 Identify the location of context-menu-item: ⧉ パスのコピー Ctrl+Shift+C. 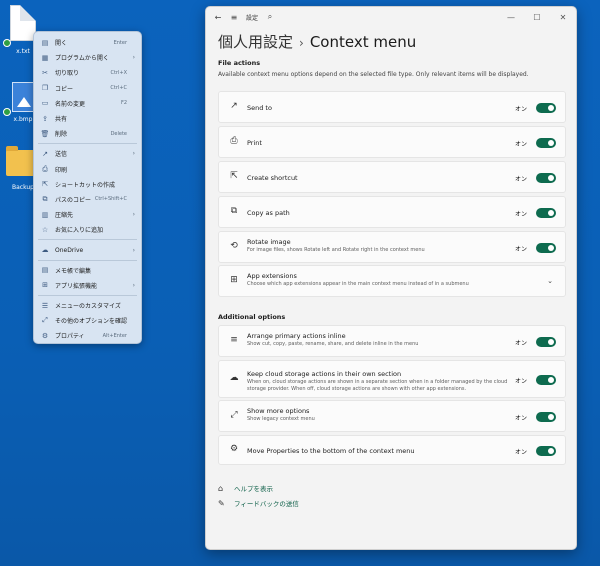
(87, 199).